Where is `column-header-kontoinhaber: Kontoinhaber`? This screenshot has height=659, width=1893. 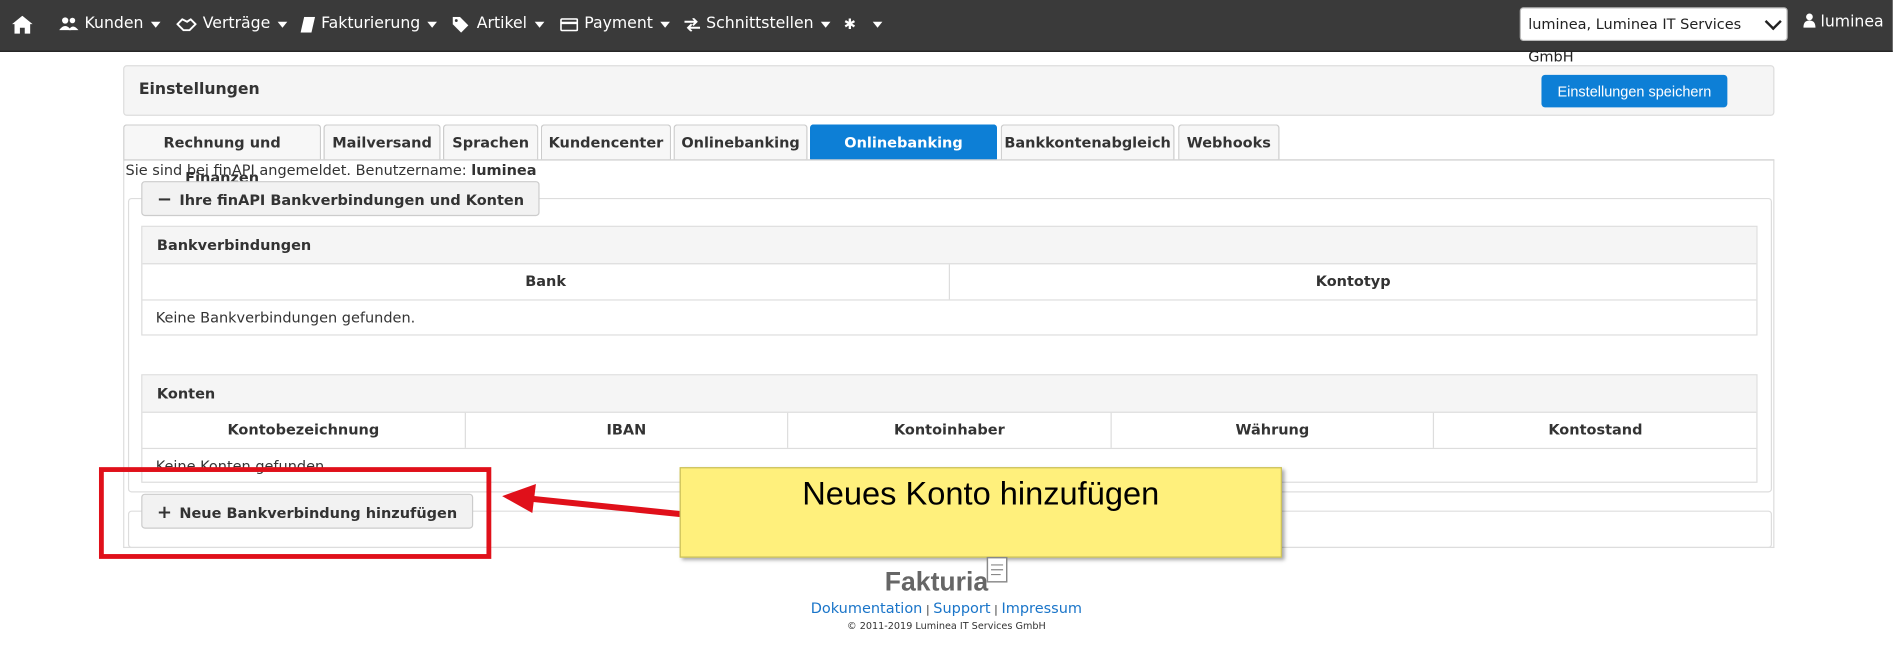
column-header-kontoinhaber: Kontoinhaber is located at coordinates (950, 430).